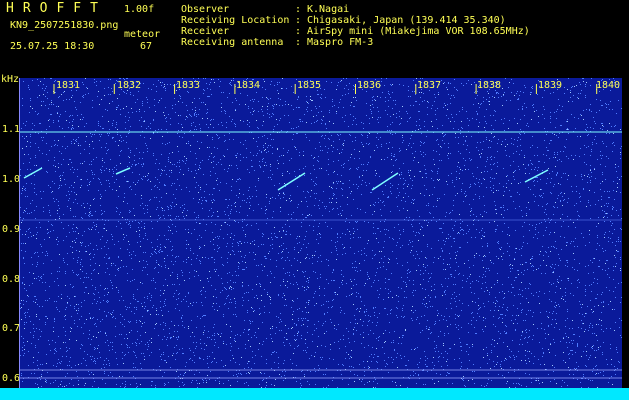 The image size is (629, 400). I want to click on x-label-1838: 1838, so click(489, 85).